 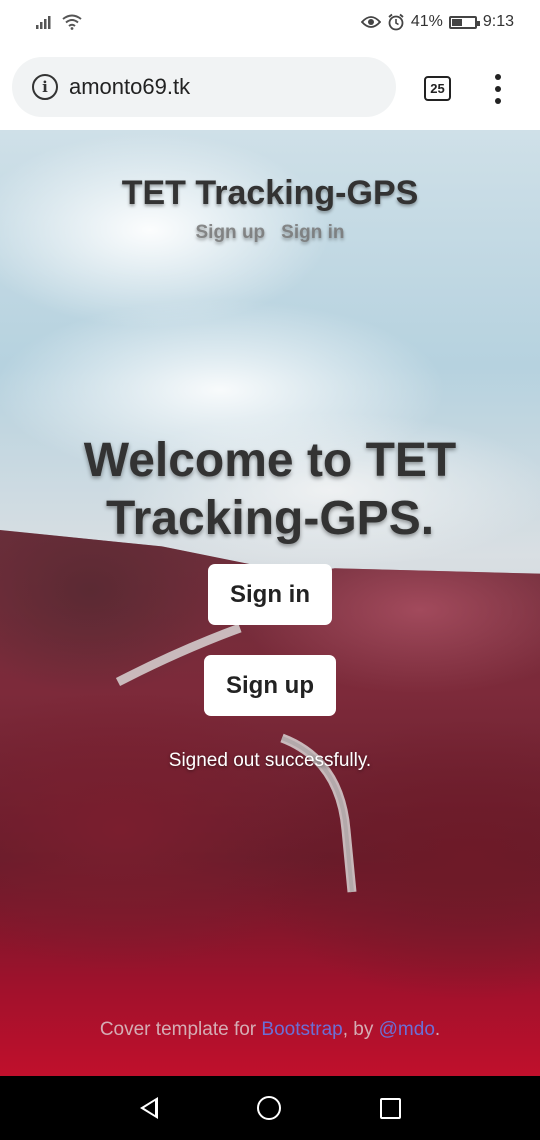 What do you see at coordinates (270, 193) in the screenshot?
I see `masthead-brand: TET Tracking-GPS` at bounding box center [270, 193].